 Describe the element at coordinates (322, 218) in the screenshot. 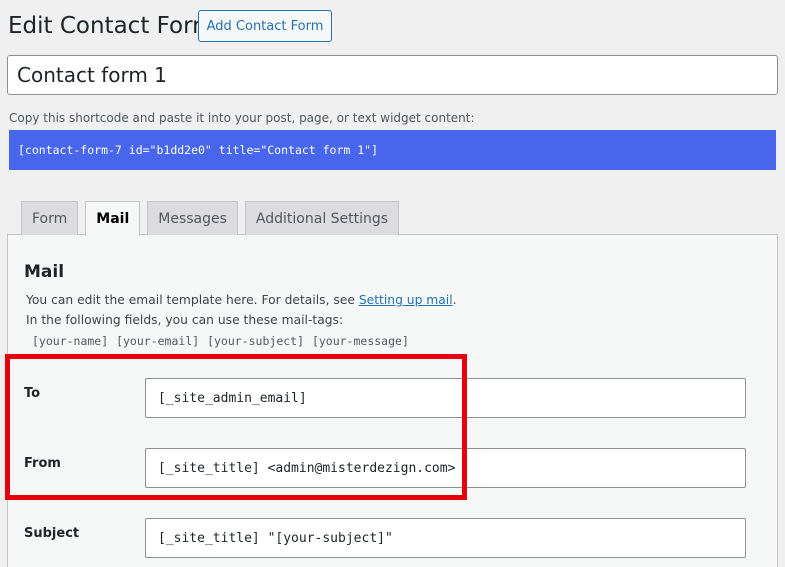

I see `tab-additional-settings: Additional Settings` at that location.